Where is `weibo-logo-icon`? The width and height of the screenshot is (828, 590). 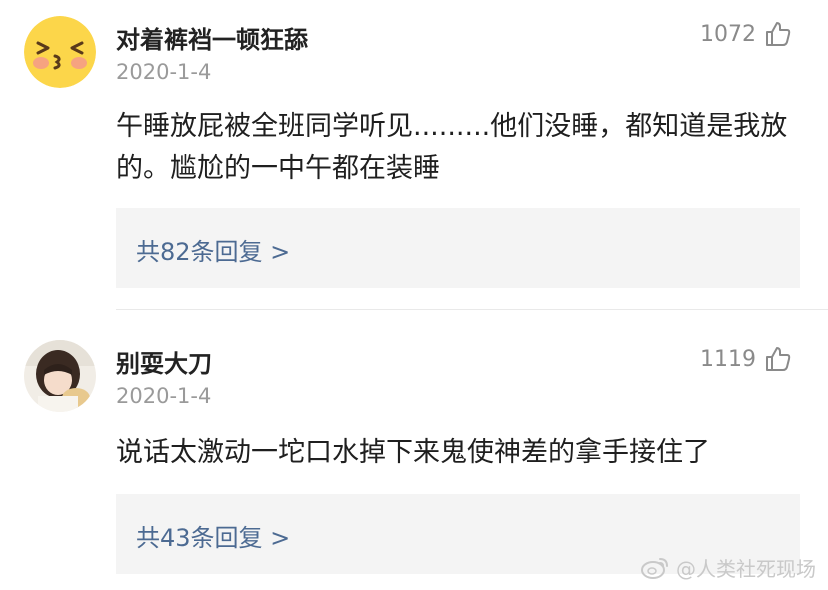 weibo-logo-icon is located at coordinates (655, 568).